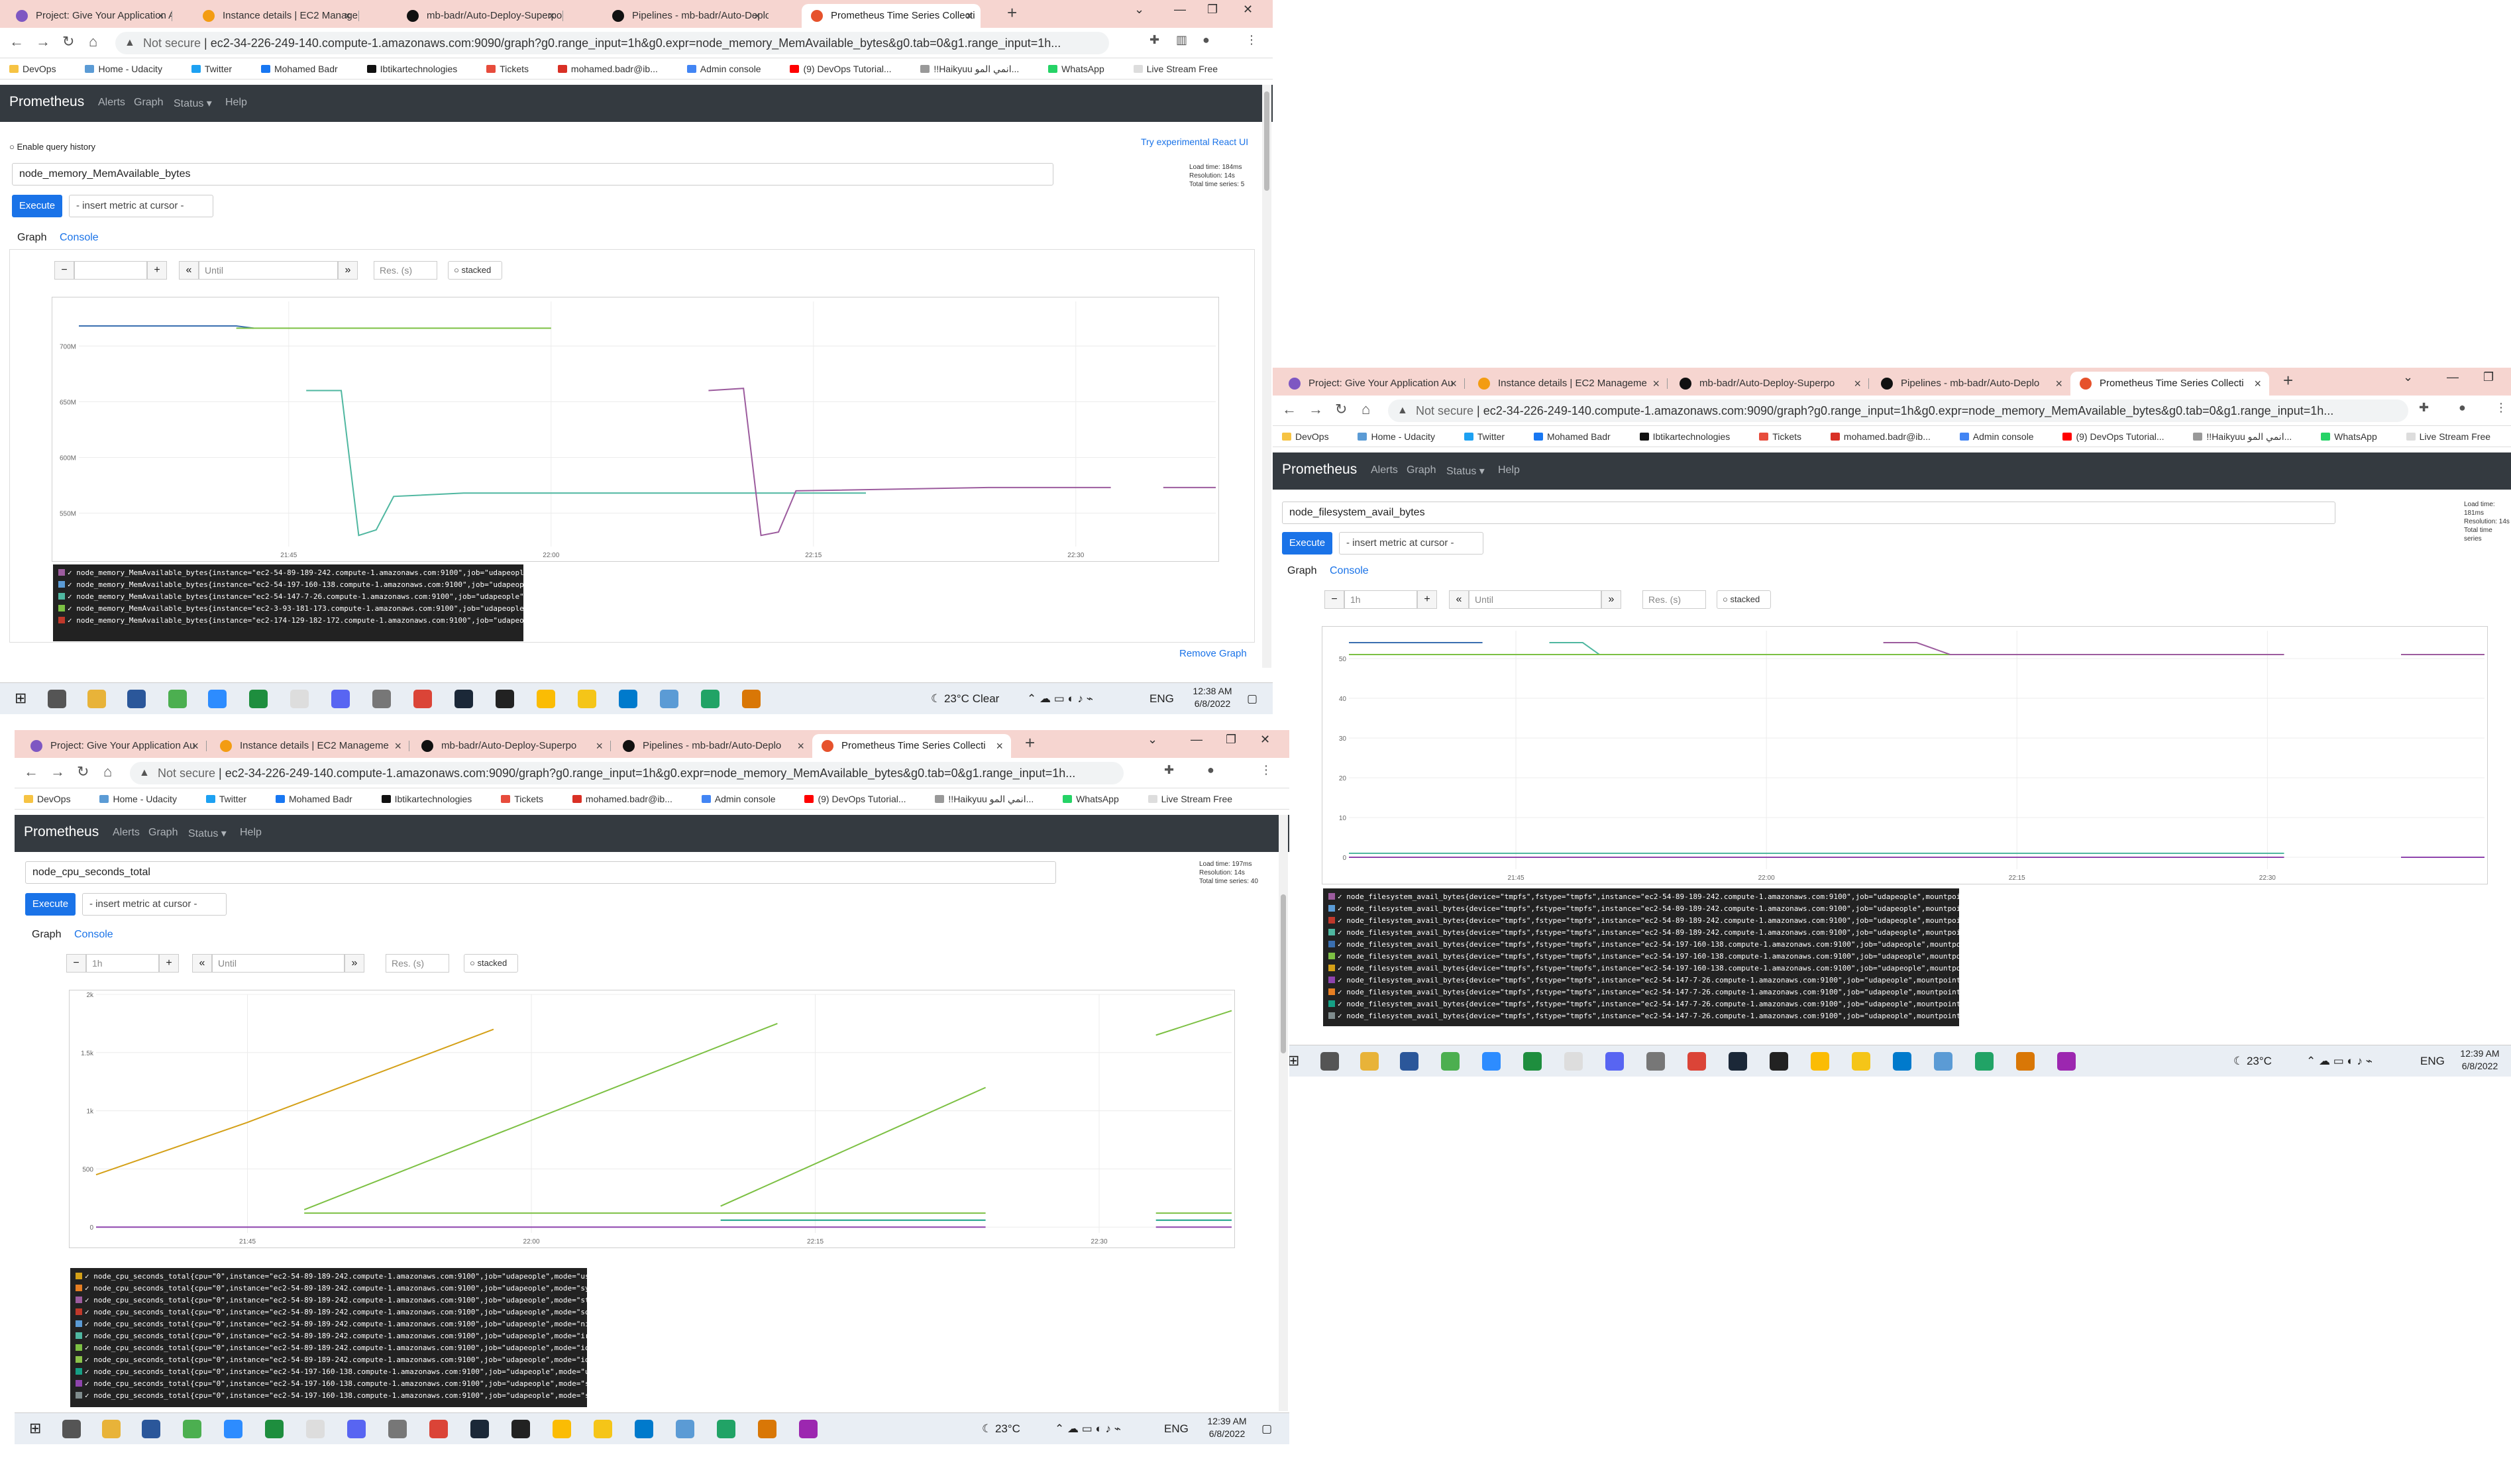 Image resolution: width=2511 pixels, height=1484 pixels. I want to click on tab-ec2-instance: Instance details | EC2 Manageme ×, so click(276, 16).